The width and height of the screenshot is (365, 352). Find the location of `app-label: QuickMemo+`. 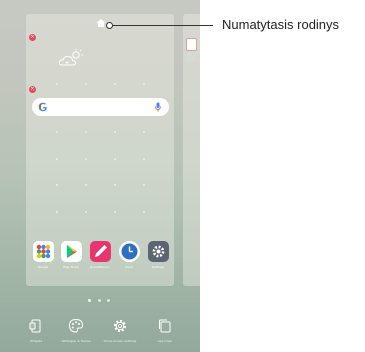

app-label: QuickMemo+ is located at coordinates (100, 267).